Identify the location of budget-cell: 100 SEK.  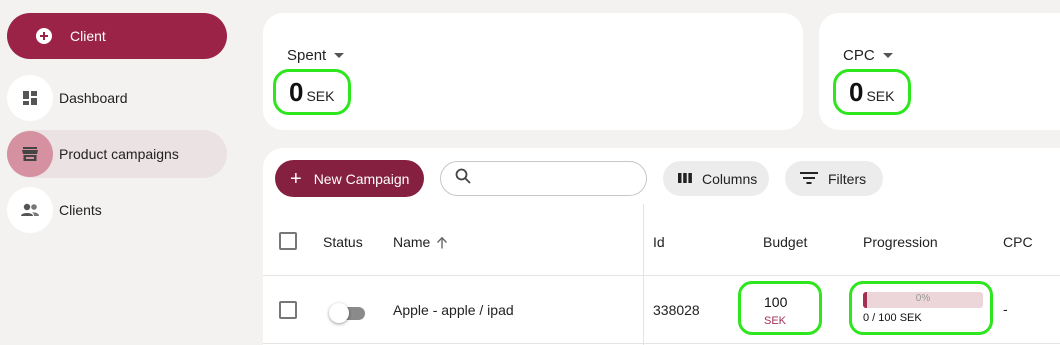
(780, 308).